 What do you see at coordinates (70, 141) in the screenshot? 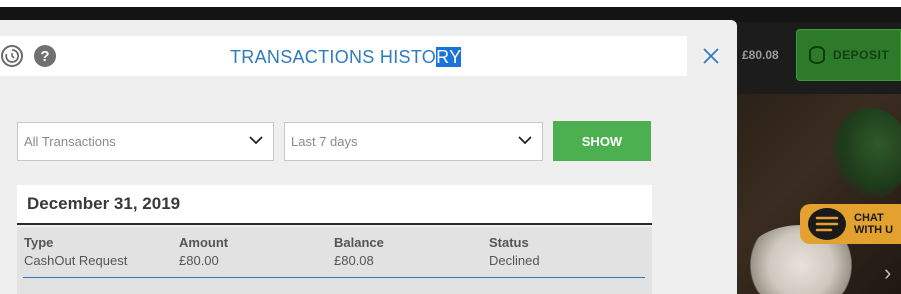
I see `transaction-type-value: All Transactions` at bounding box center [70, 141].